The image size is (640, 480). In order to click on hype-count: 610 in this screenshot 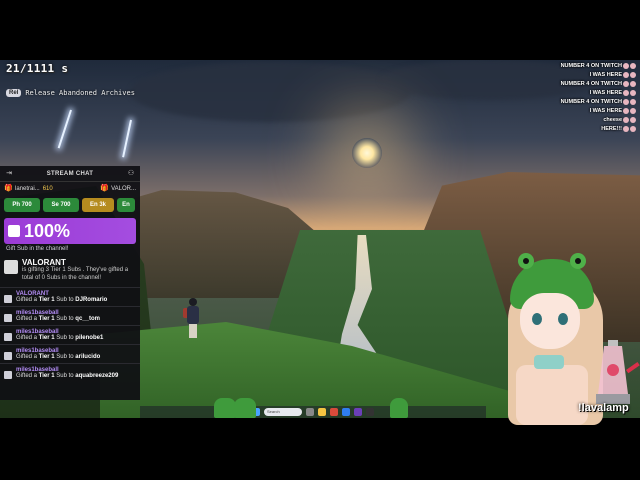, I will do `click(47, 189)`.